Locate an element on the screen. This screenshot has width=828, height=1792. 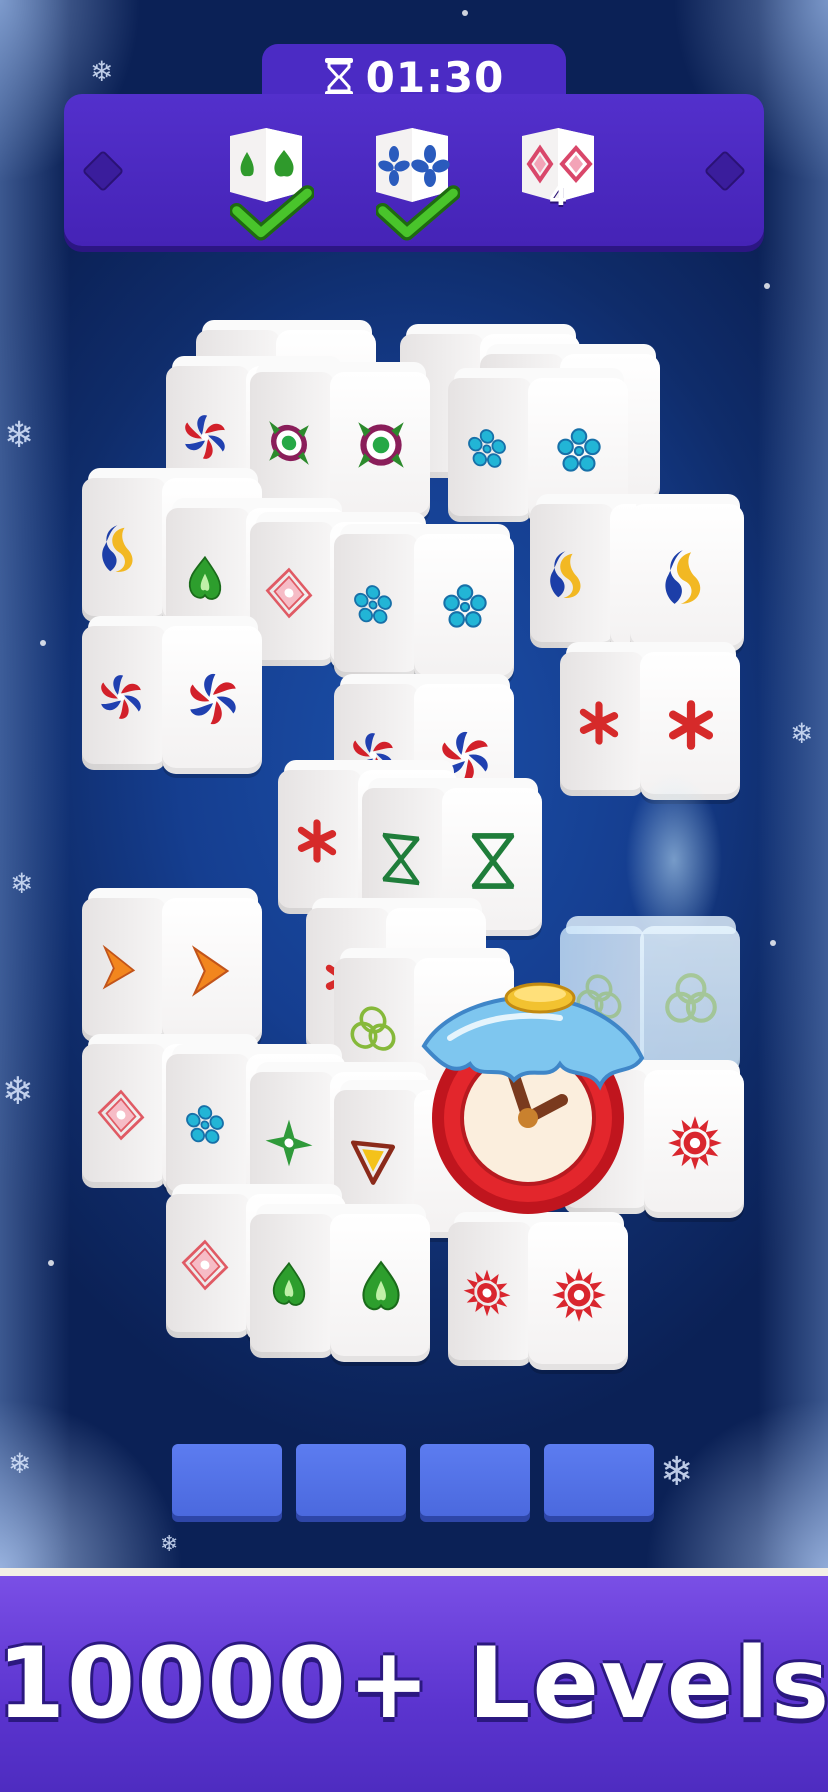
goal-panel: 4 is located at coordinates (414, 170).